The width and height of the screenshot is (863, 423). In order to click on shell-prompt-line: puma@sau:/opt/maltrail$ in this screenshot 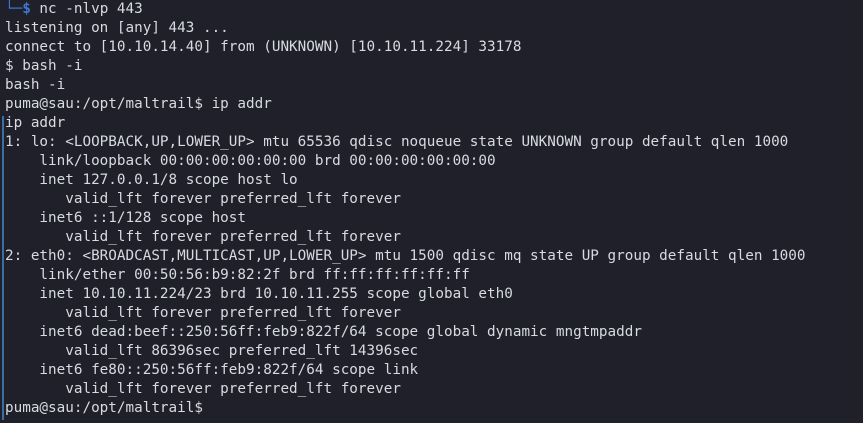, I will do `click(104, 408)`.